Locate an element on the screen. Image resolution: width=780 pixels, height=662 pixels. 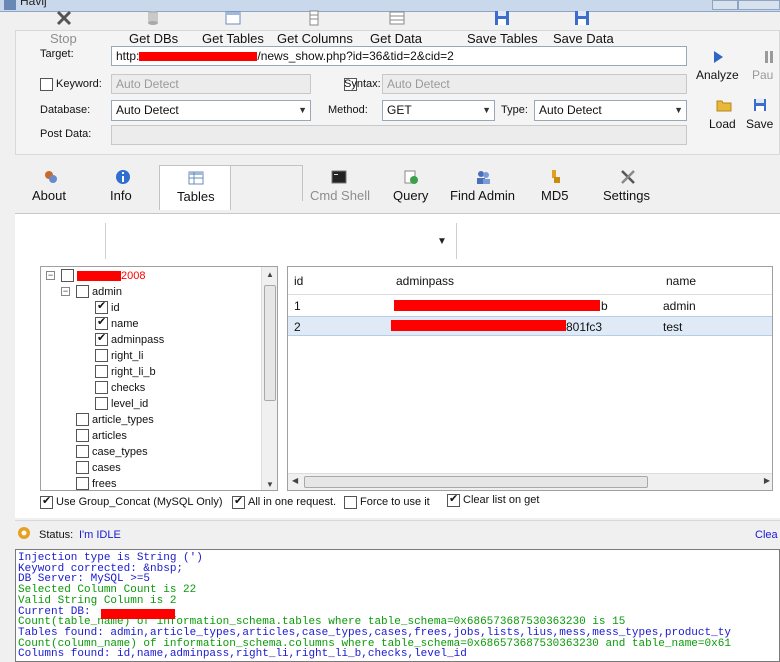
all-in-one-label: All in one request. is located at coordinates (292, 502).